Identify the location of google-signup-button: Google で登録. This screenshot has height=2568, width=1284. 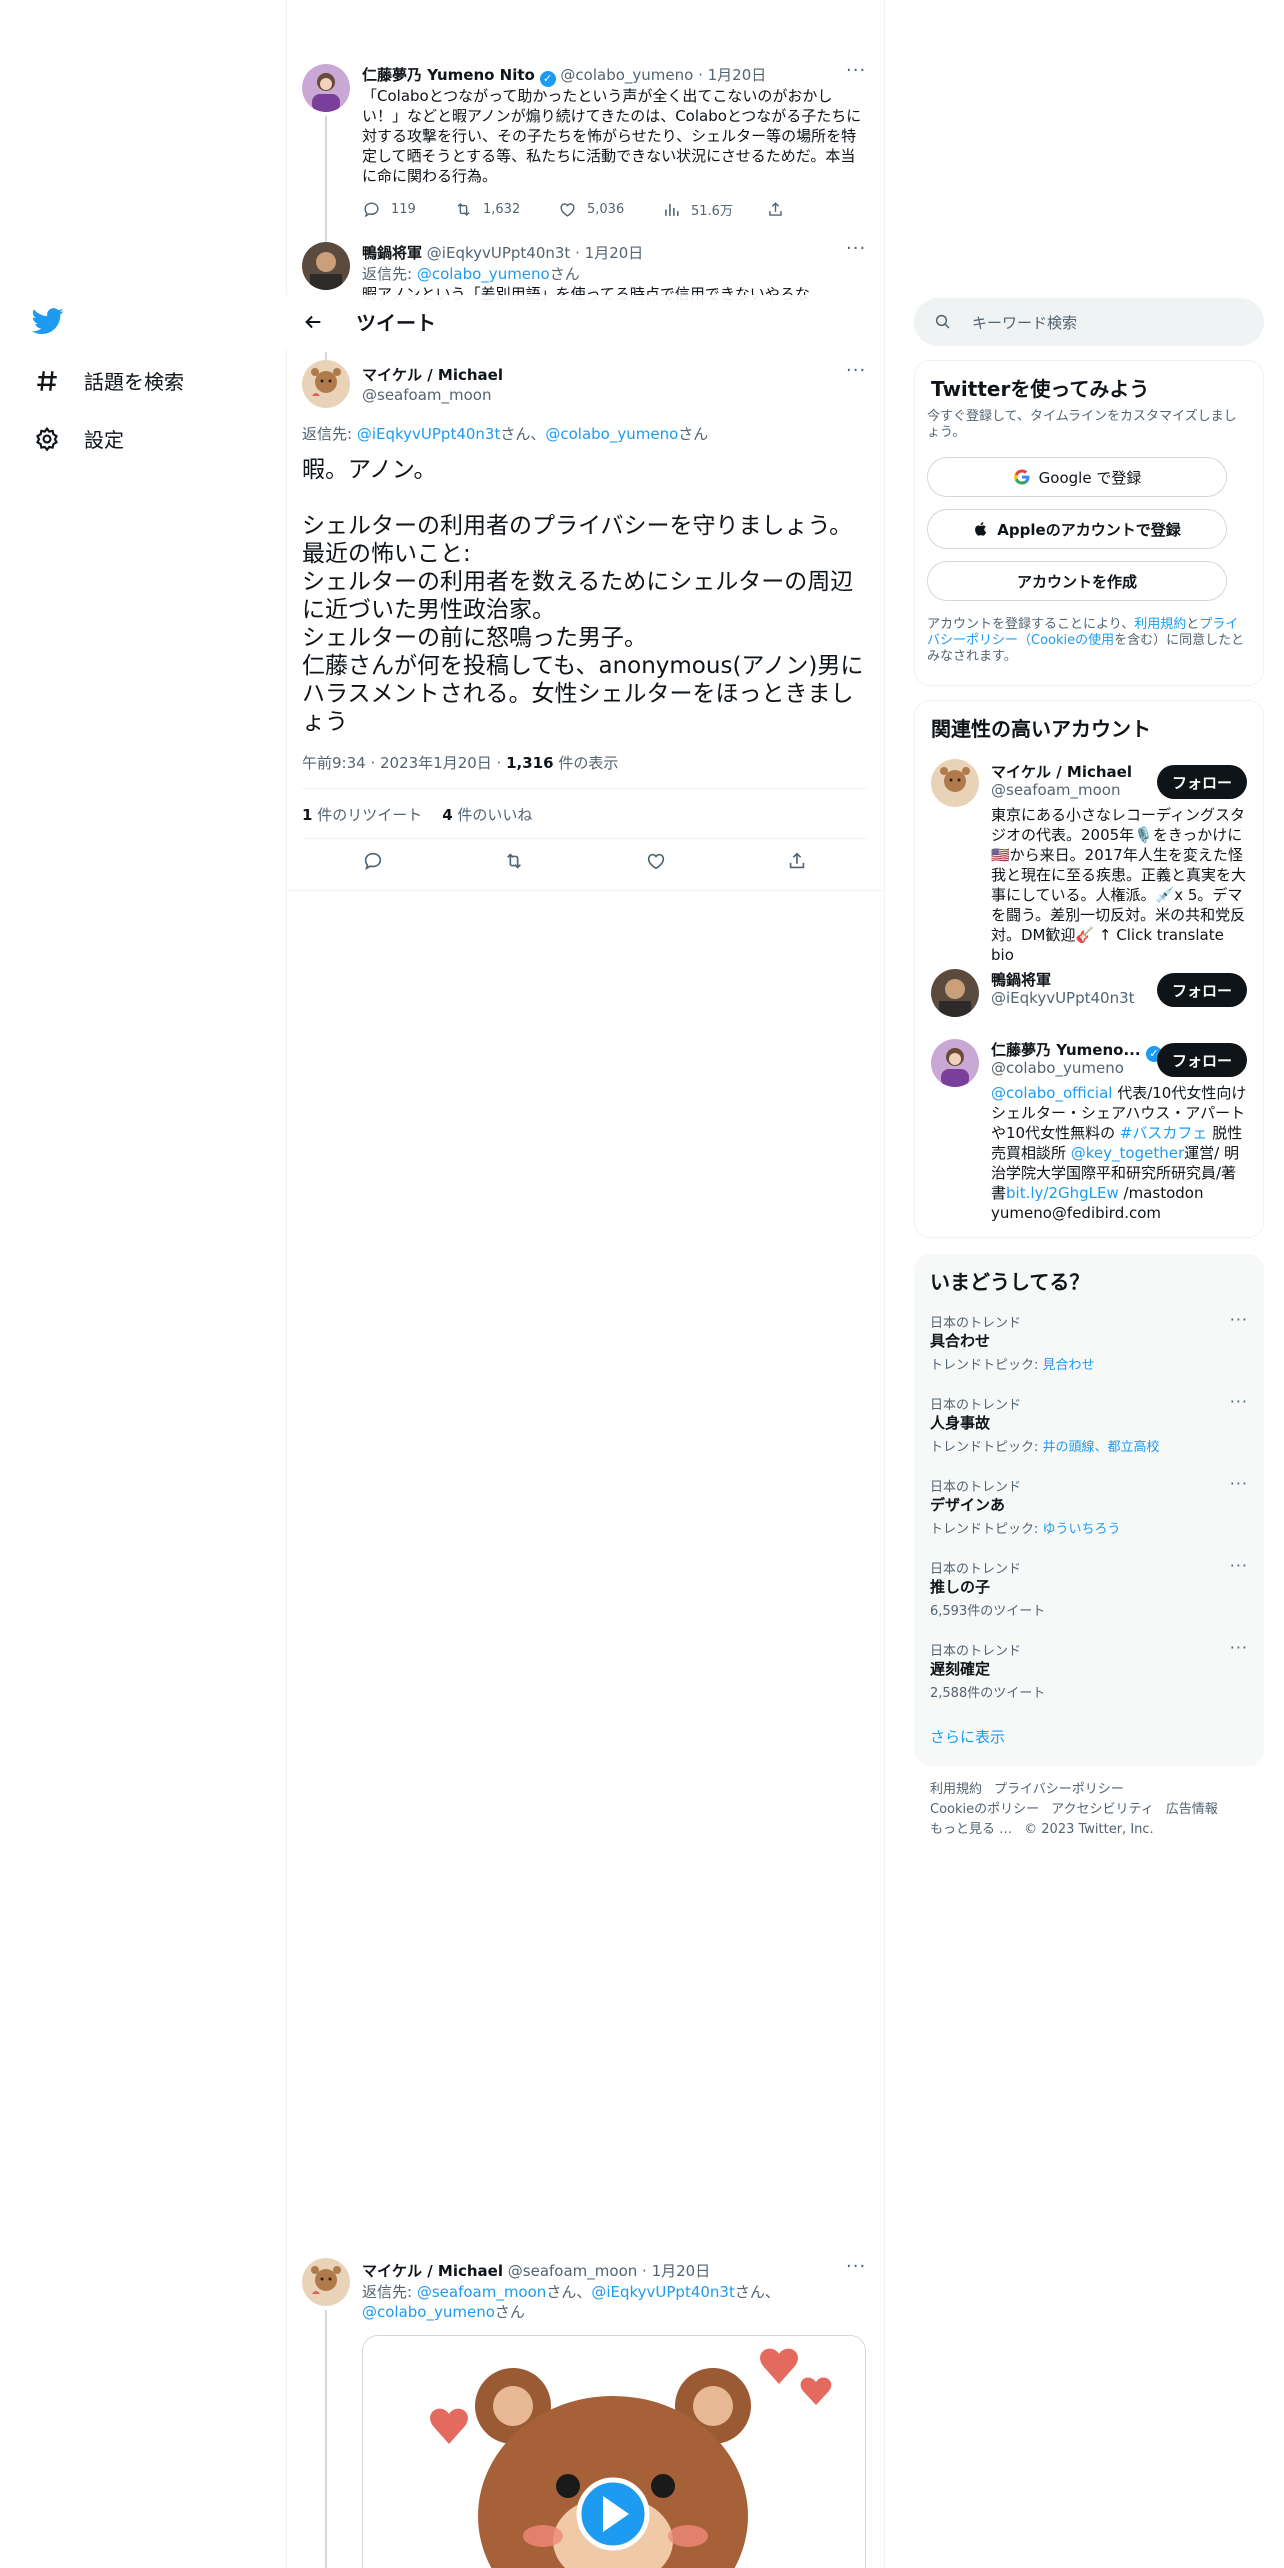
(1077, 477).